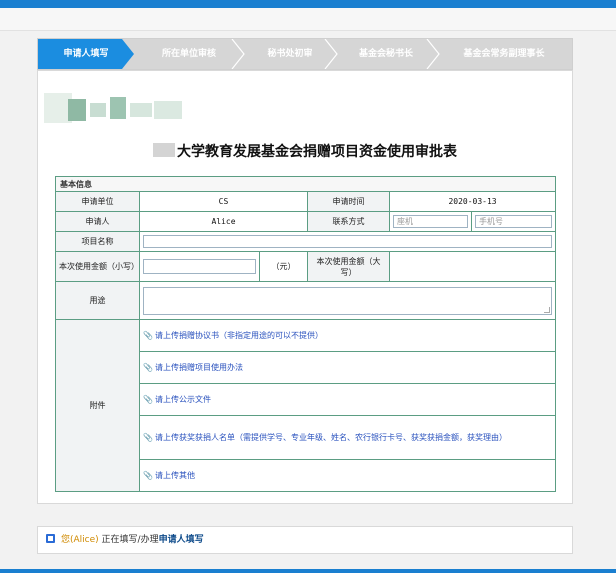 This screenshot has width=616, height=573. What do you see at coordinates (80, 540) in the screenshot?
I see `status-user: 您(Alice)` at bounding box center [80, 540].